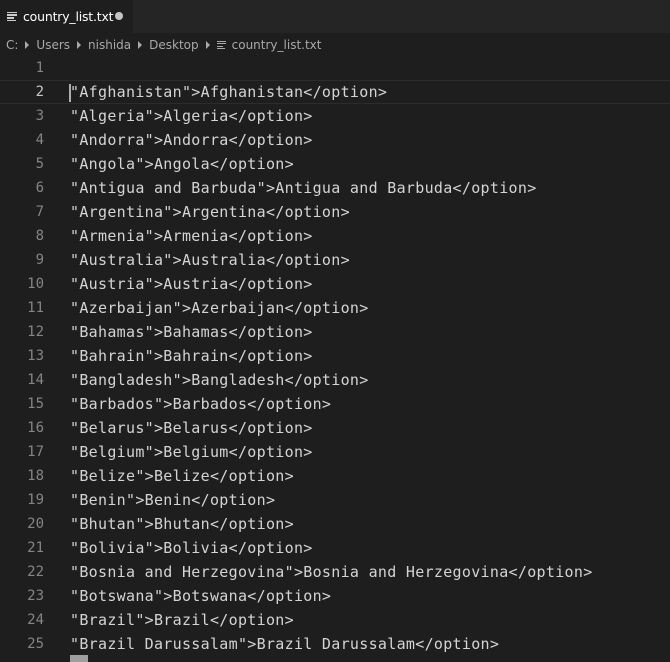 The height and width of the screenshot is (662, 670). I want to click on editor-line: 3 "Algeria">Algeria</option>, so click(335, 116).